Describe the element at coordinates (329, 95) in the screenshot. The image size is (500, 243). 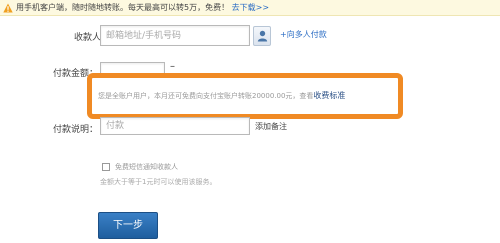
I see `fee-standard-link: 收费标准` at that location.